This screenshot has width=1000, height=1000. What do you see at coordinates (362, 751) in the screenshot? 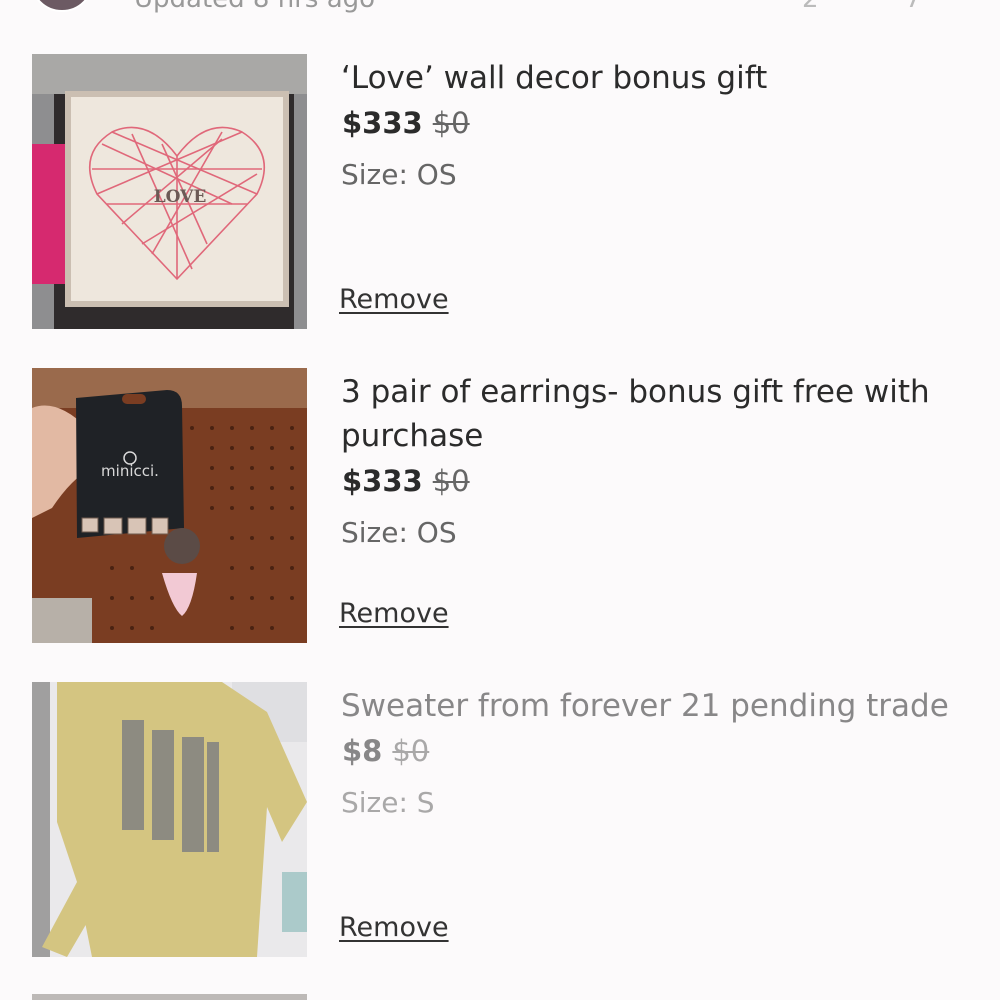
I see `item-price: $8` at bounding box center [362, 751].